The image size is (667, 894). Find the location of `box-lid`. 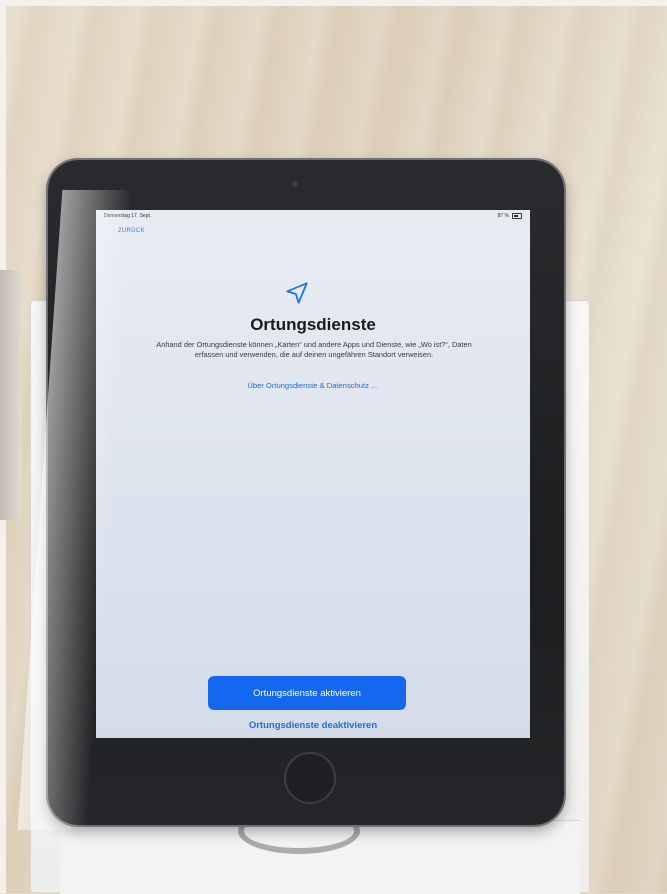

box-lid is located at coordinates (11, 395).